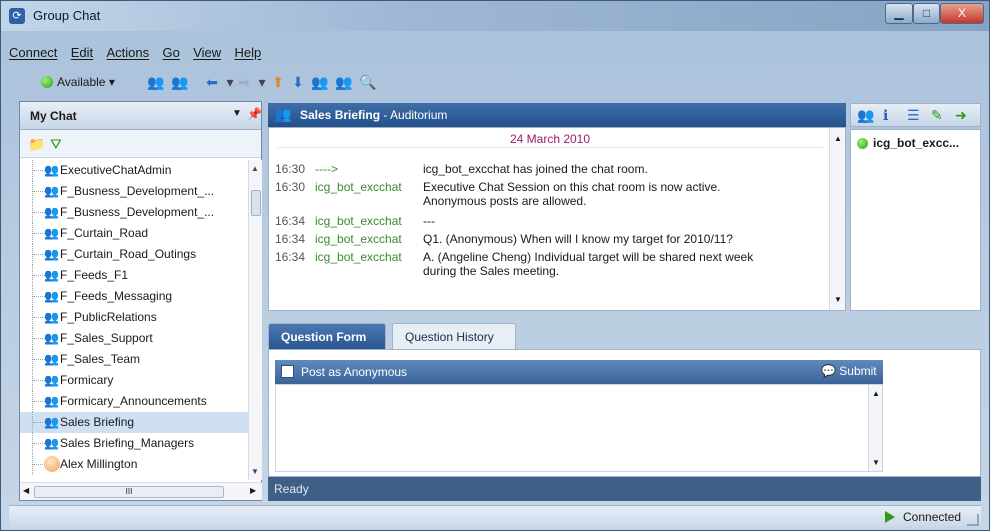  I want to click on person-icon, so click(52, 464).